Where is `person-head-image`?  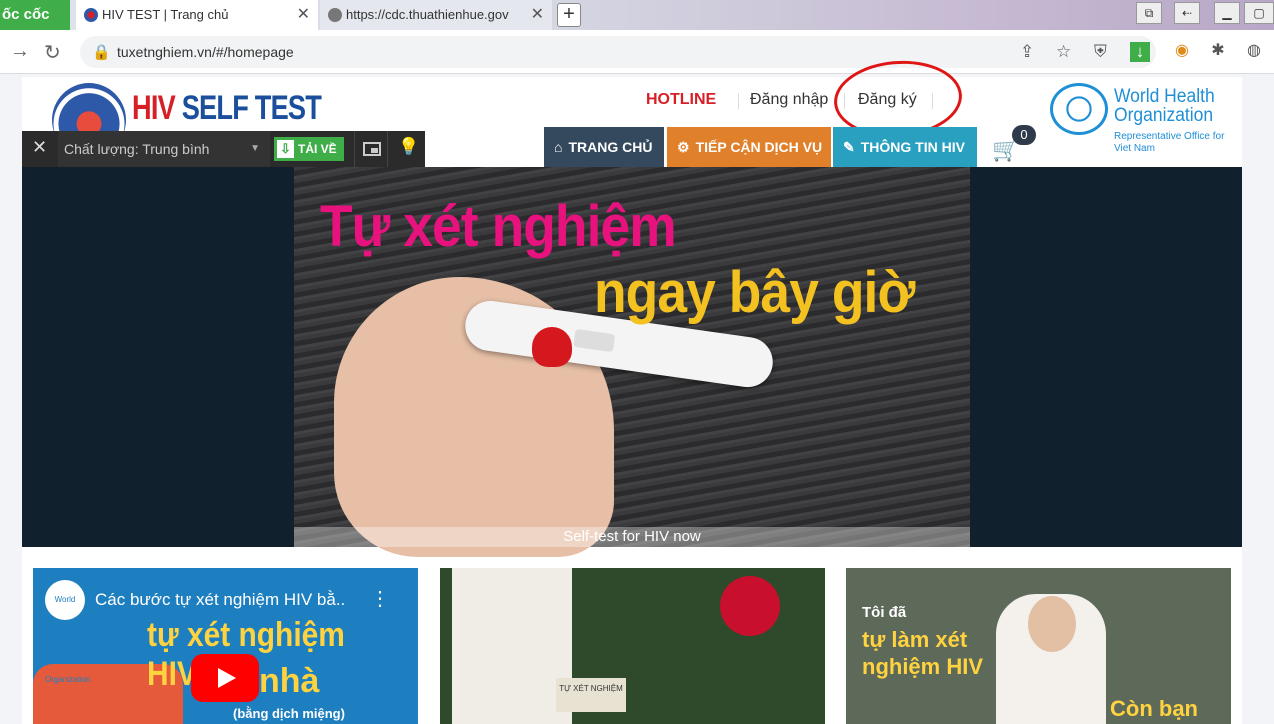
person-head-image is located at coordinates (1052, 624).